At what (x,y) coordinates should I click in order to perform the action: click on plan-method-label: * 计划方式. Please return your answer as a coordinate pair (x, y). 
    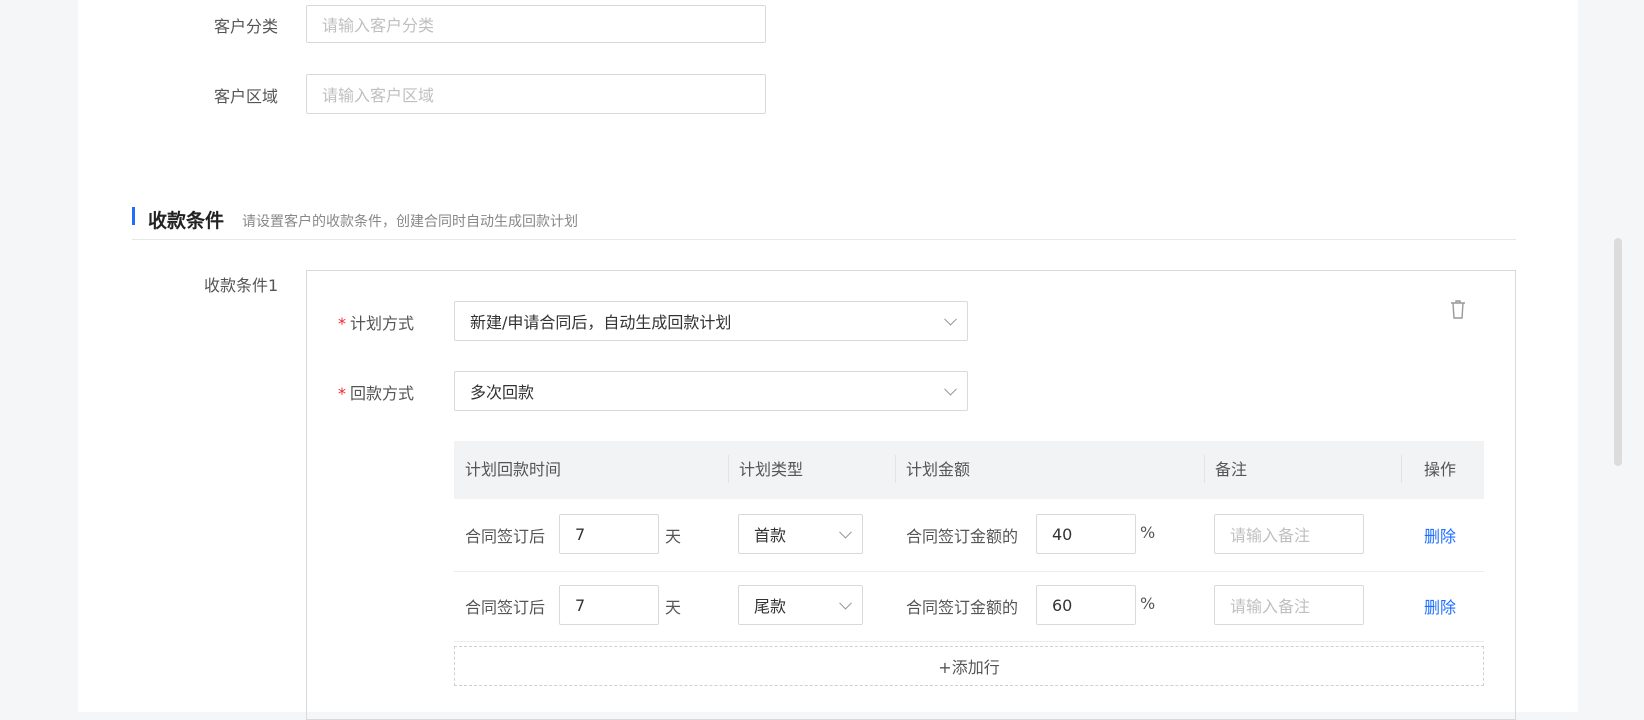
    Looking at the image, I should click on (376, 323).